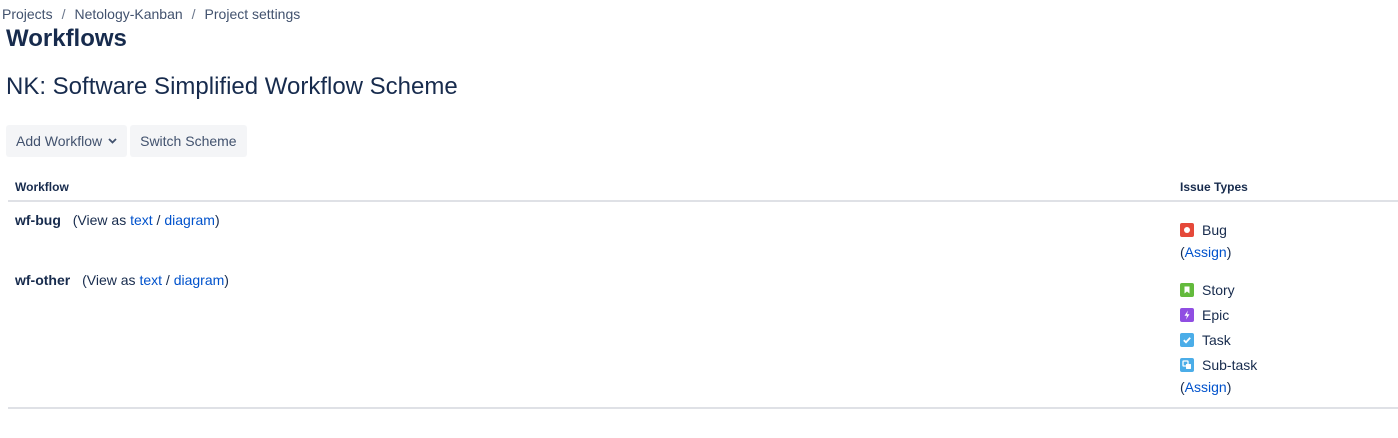  I want to click on add-workflow-label: Add Workflow, so click(59, 141).